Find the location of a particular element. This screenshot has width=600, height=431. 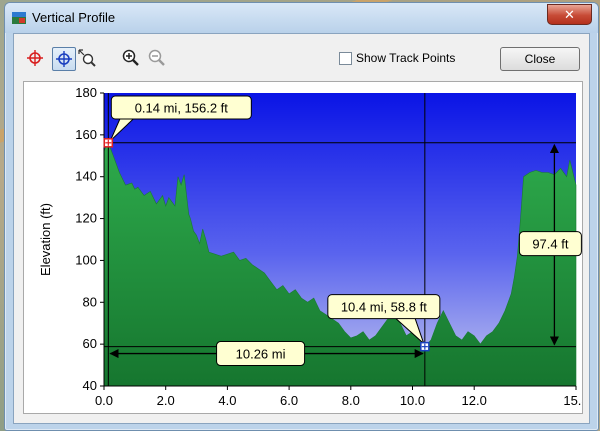

red-crosshair-icon is located at coordinates (35, 58).